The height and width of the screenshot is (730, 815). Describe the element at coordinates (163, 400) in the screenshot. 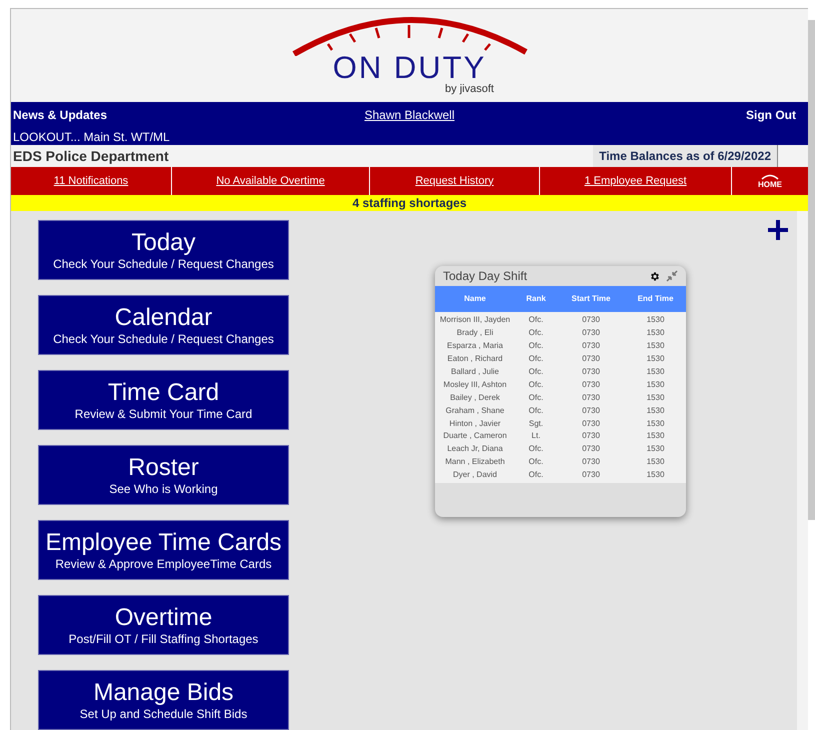

I see `menu-tile: Time Card Review & Submit Your Time Card` at that location.